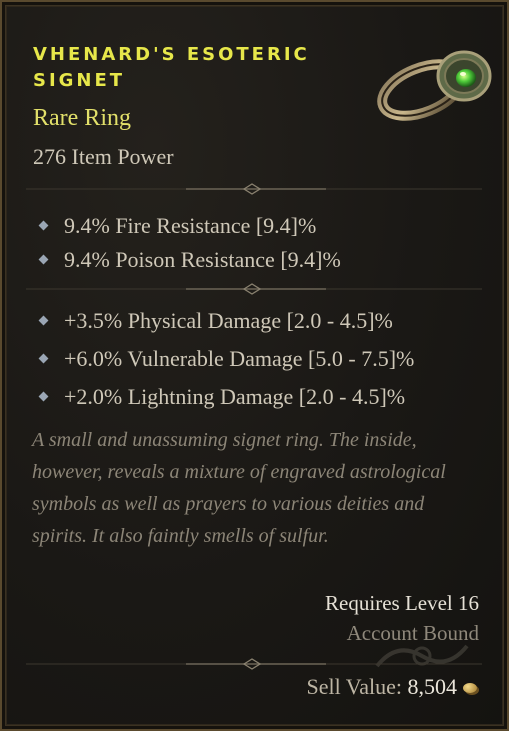 The image size is (509, 731). What do you see at coordinates (103, 156) in the screenshot?
I see `item-power: 276 Item Power` at bounding box center [103, 156].